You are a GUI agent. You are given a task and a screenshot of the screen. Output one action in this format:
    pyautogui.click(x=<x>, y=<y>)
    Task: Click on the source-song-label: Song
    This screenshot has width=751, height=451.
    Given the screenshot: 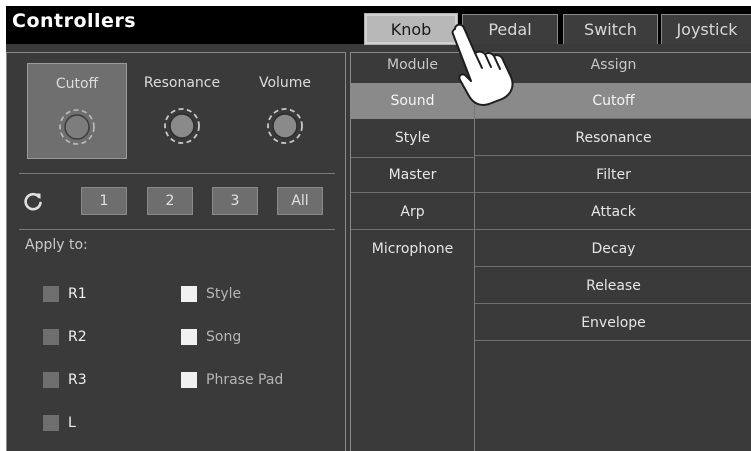 What is the action you would take?
    pyautogui.click(x=224, y=337)
    